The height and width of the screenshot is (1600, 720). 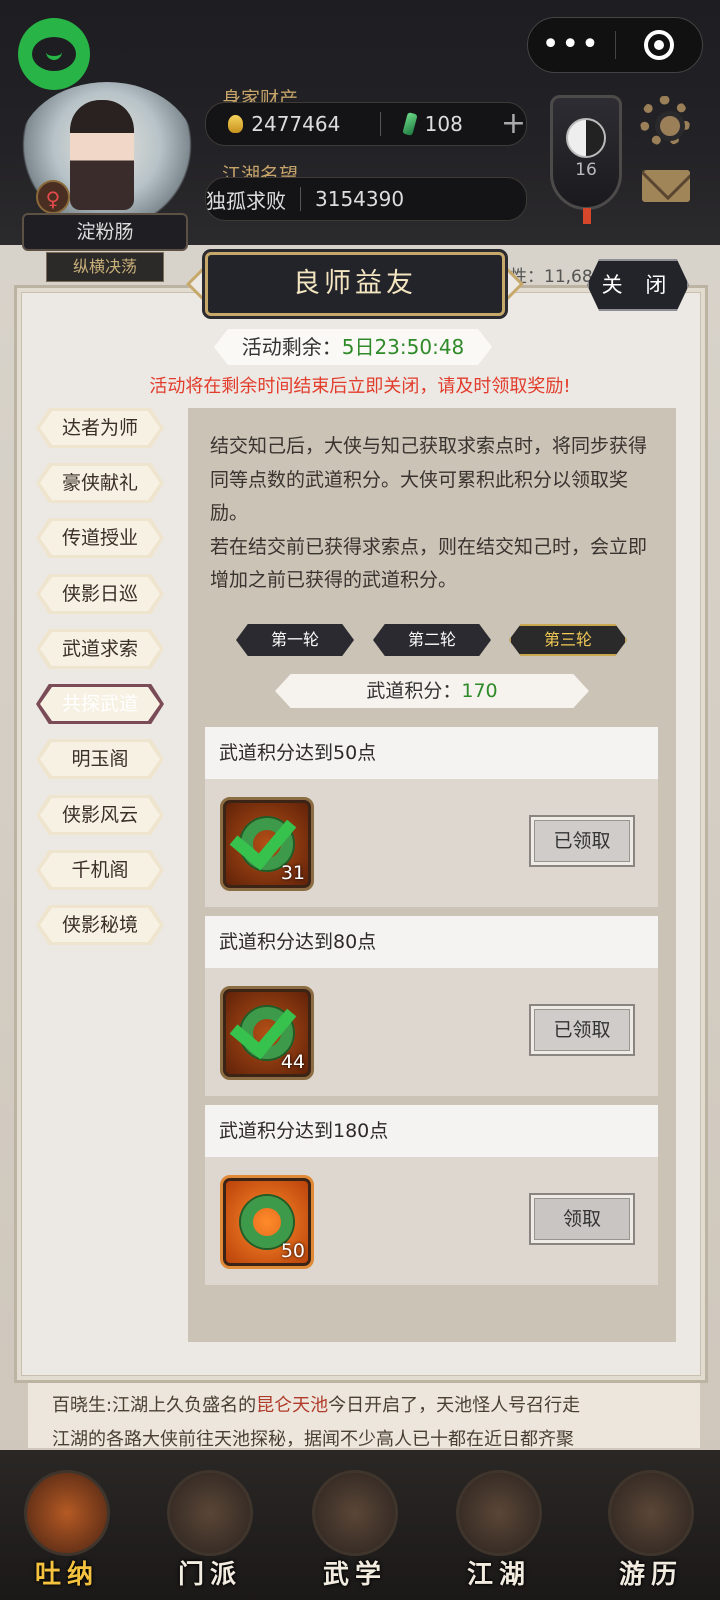 I want to click on news-suffix: 今日开启了，天池怪人号召行走, so click(x=454, y=1405).